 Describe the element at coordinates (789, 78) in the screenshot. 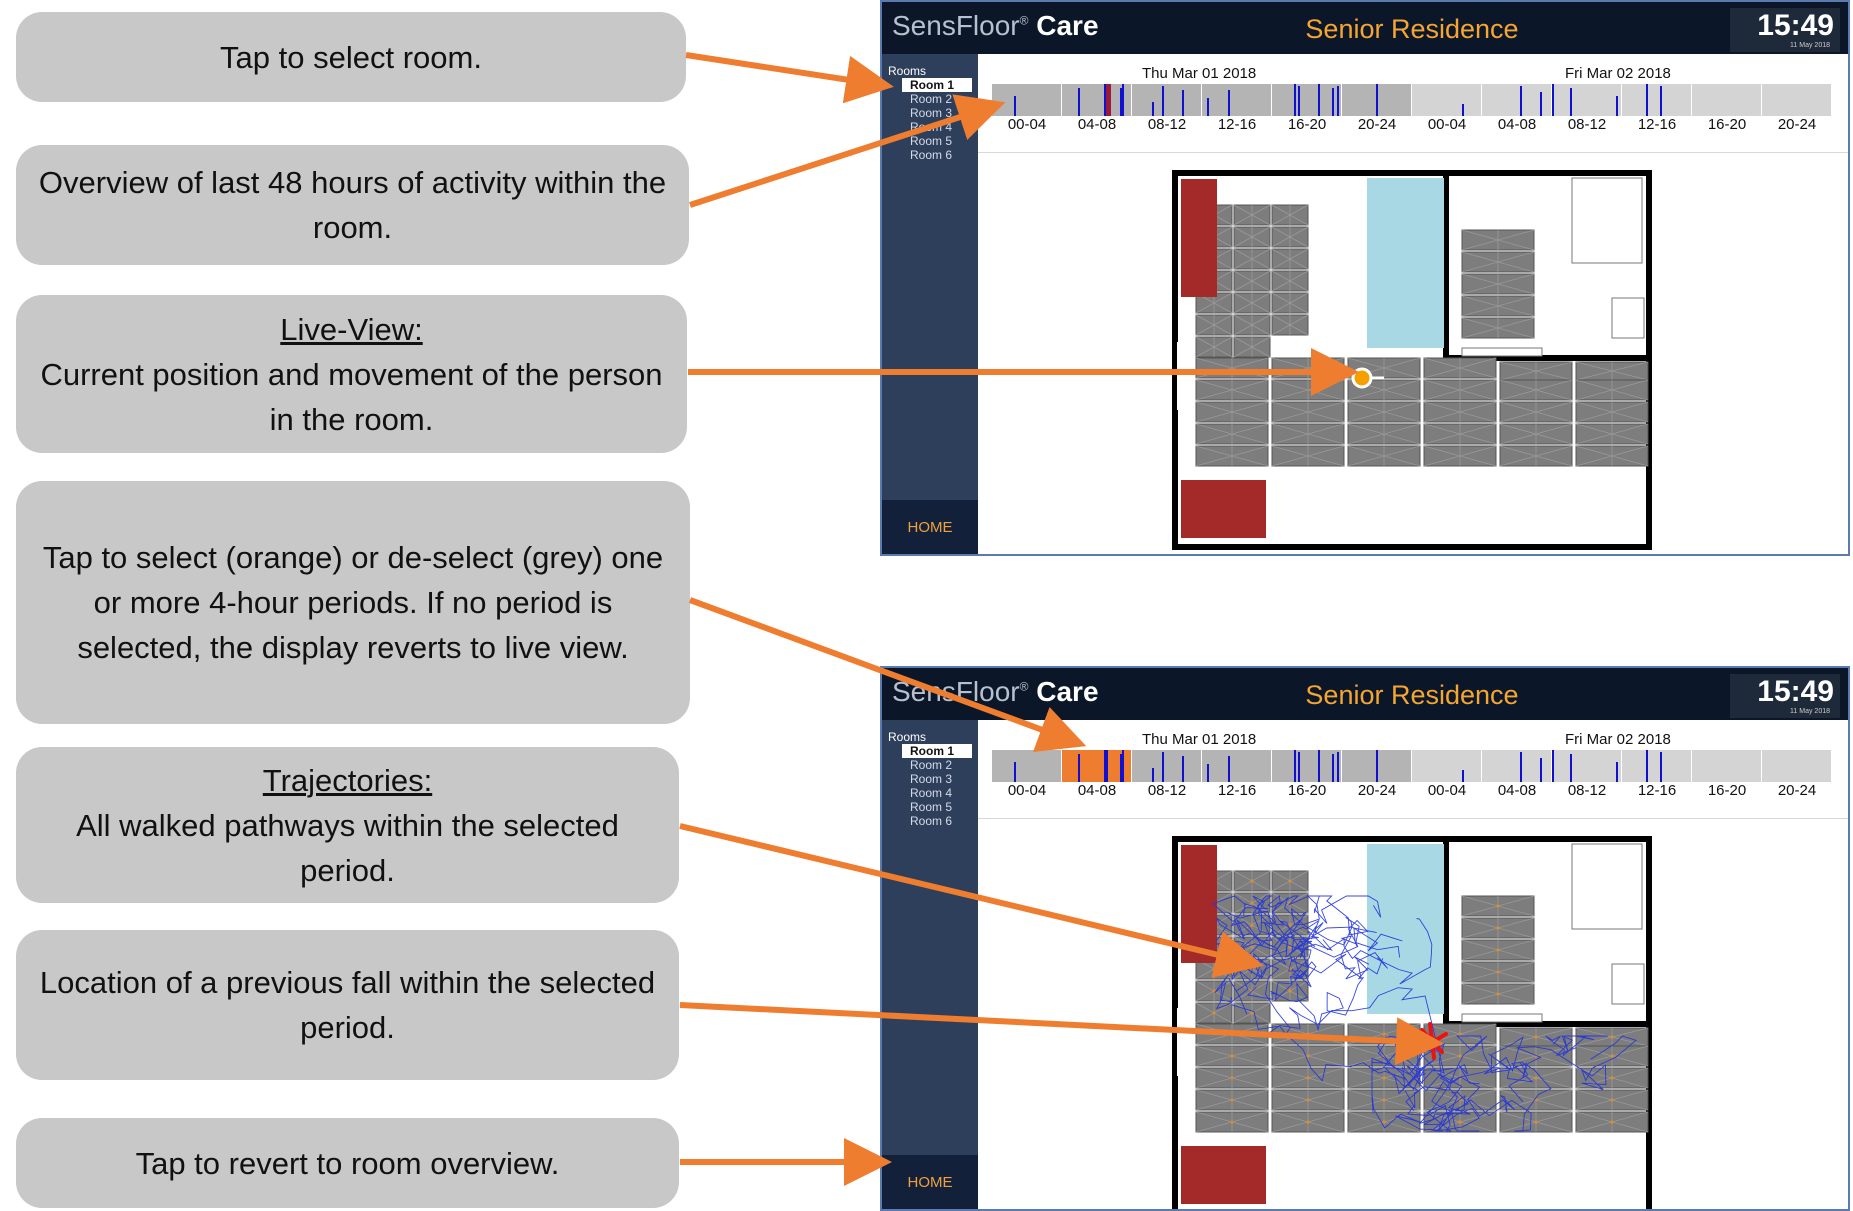

I see `callout-arrow` at that location.